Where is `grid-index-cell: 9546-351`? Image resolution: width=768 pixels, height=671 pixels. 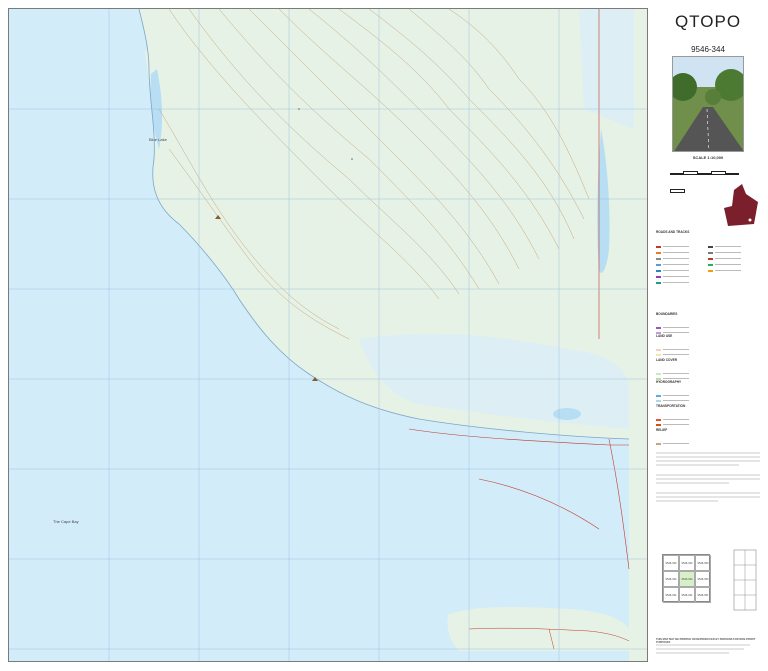
grid-index-cell: 9546-351 is located at coordinates (703, 595).